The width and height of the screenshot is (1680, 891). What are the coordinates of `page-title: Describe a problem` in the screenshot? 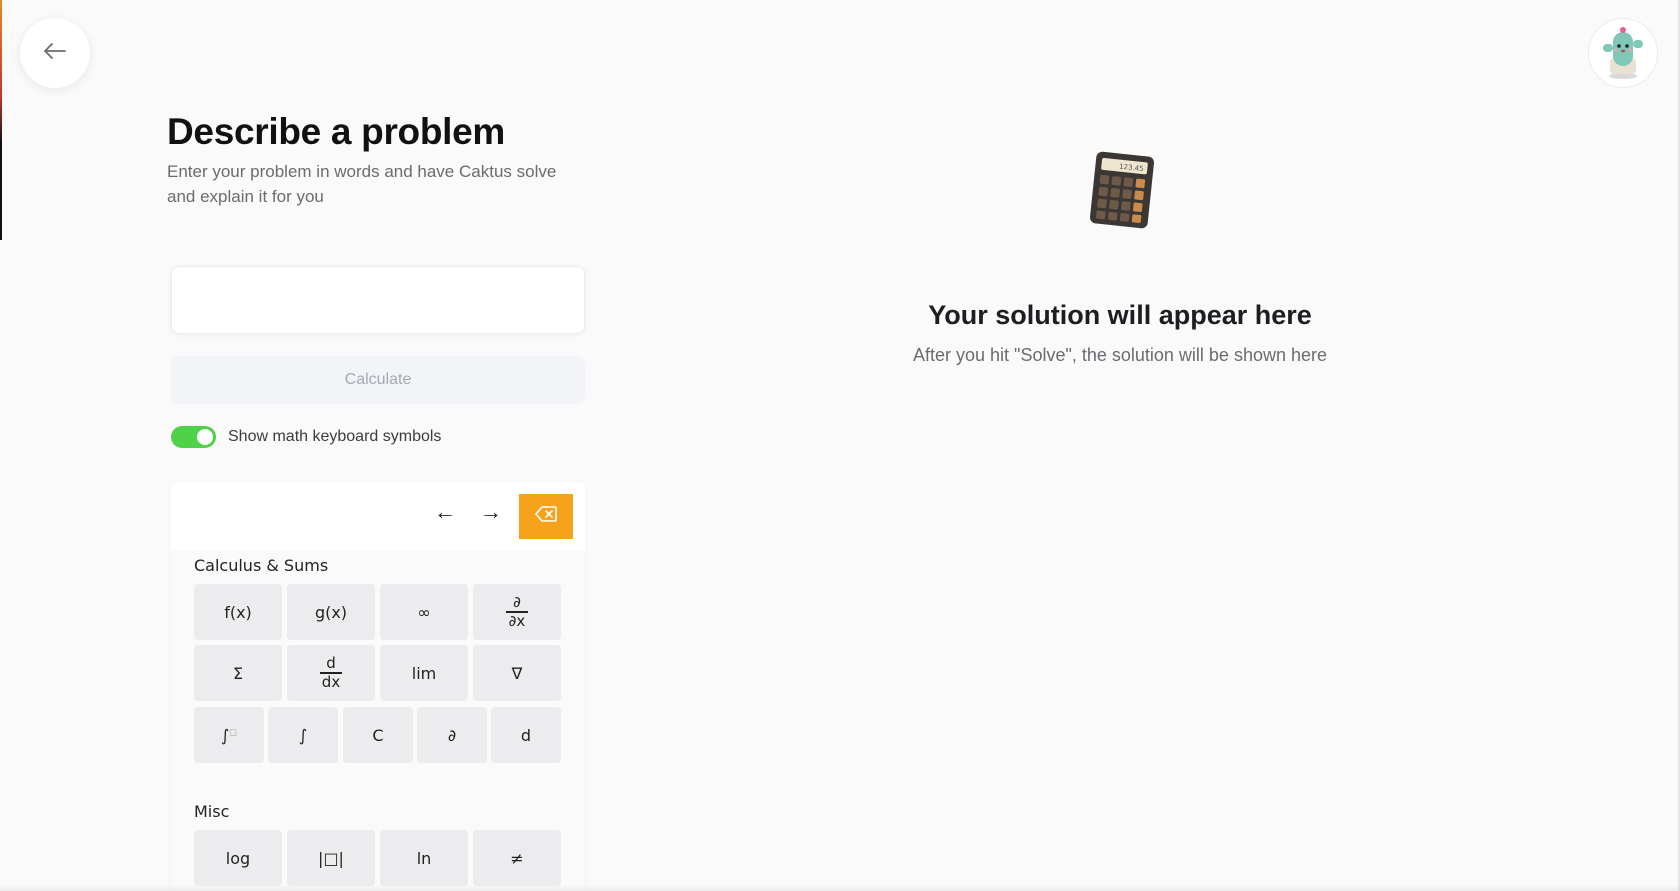 It's located at (336, 131).